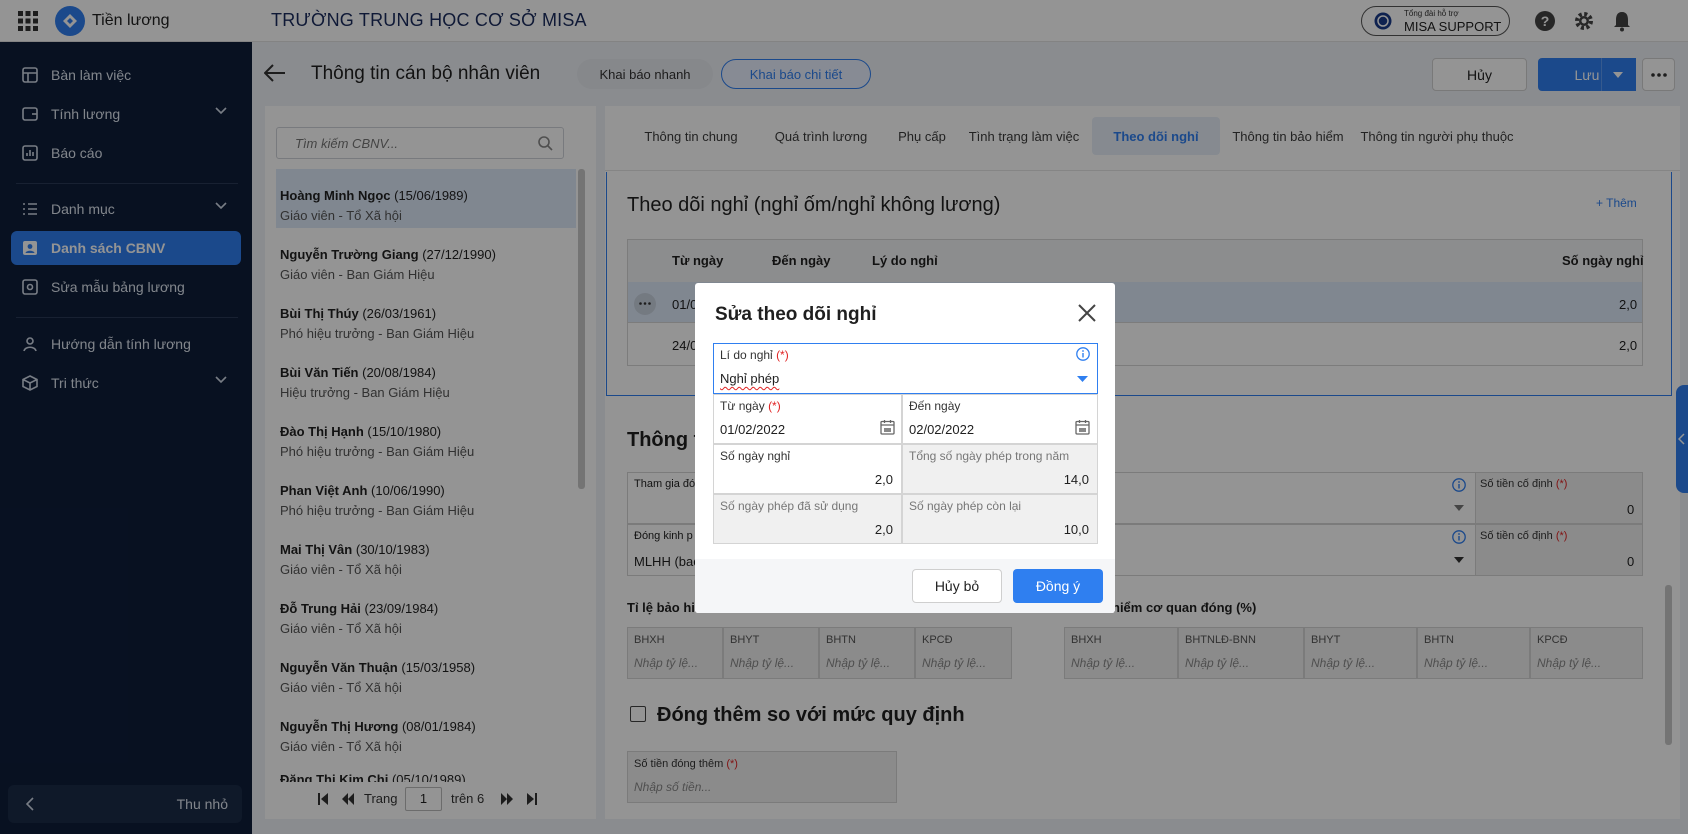 This screenshot has height=834, width=1688. Describe the element at coordinates (1083, 354) in the screenshot. I see `info-icon` at that location.